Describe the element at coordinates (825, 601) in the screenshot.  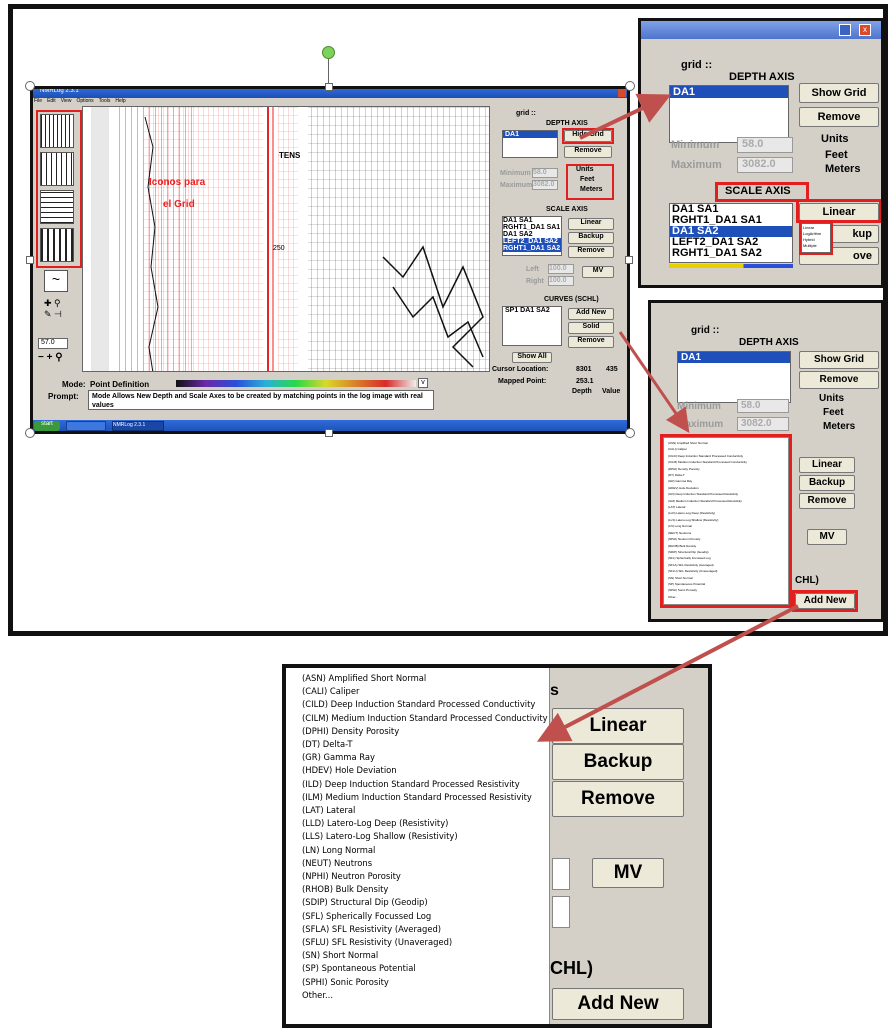
I see `zoom2-add-new-highlight` at that location.